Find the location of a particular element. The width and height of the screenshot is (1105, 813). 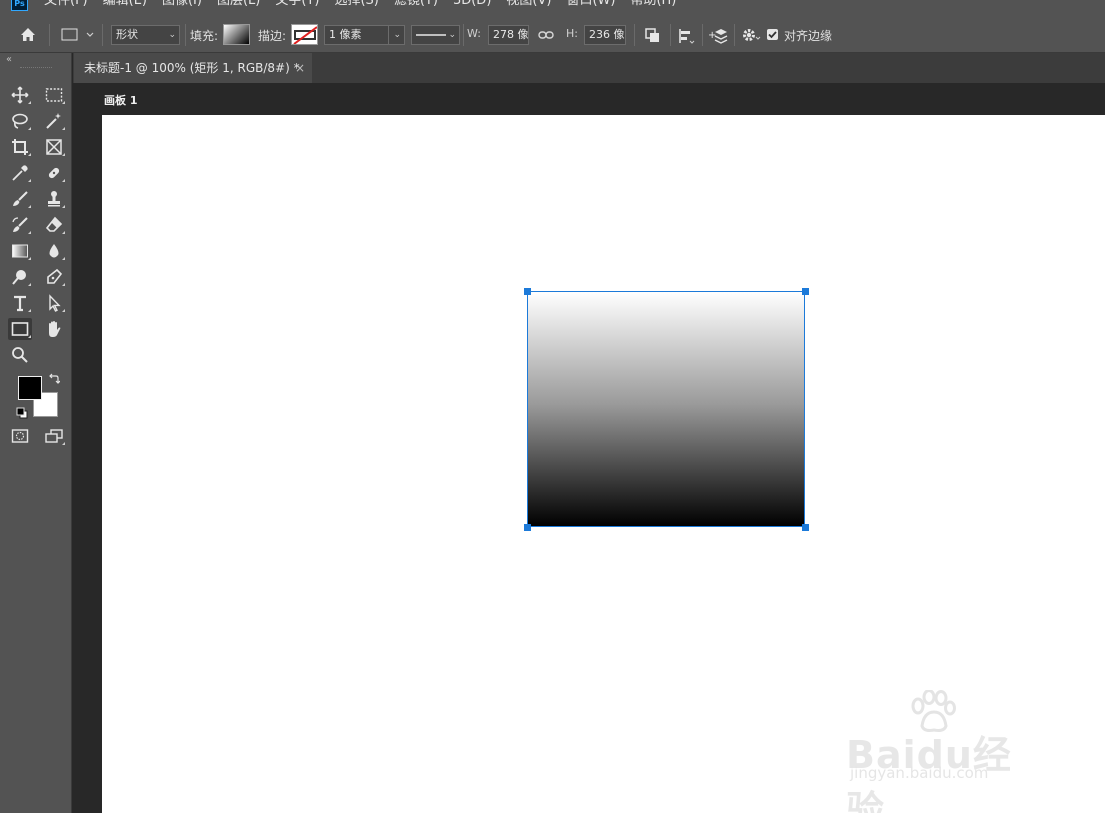

align-edges-label: 对齐边缘 is located at coordinates (808, 36).